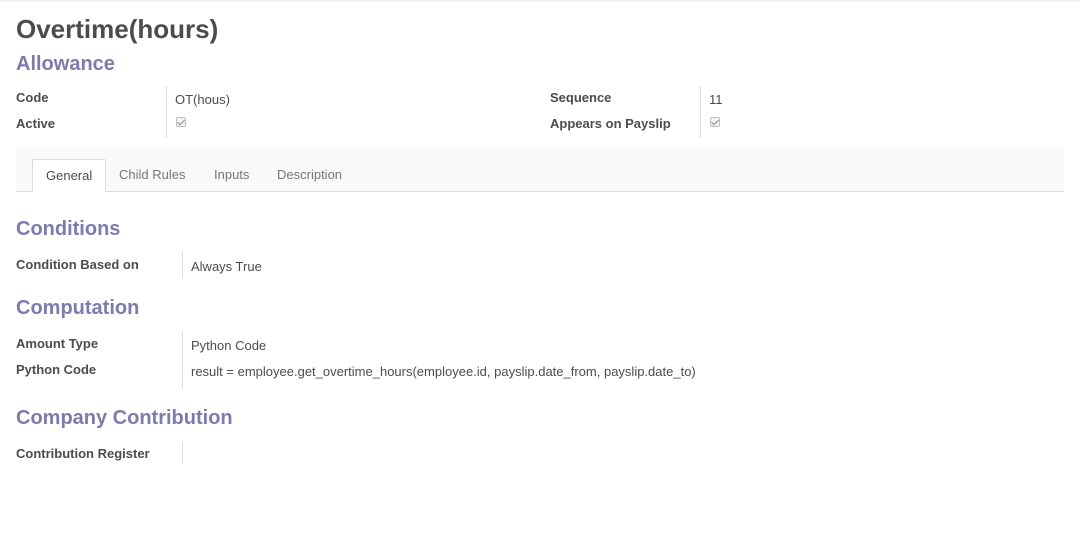 This screenshot has width=1080, height=555. Describe the element at coordinates (68, 229) in the screenshot. I see `conditions-title: Conditions` at that location.